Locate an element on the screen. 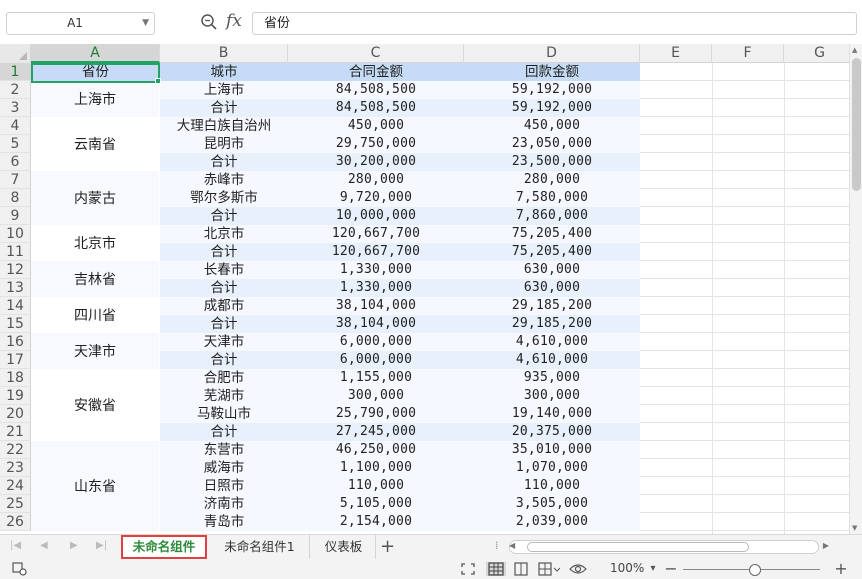  row-header-8: 8 is located at coordinates (15, 198).